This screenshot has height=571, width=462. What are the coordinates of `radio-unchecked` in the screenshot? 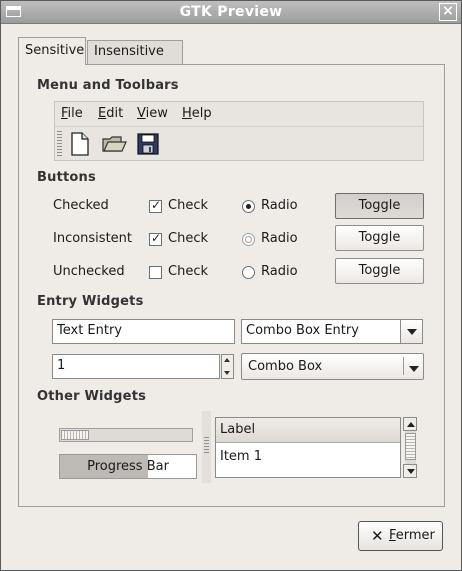 It's located at (248, 272).